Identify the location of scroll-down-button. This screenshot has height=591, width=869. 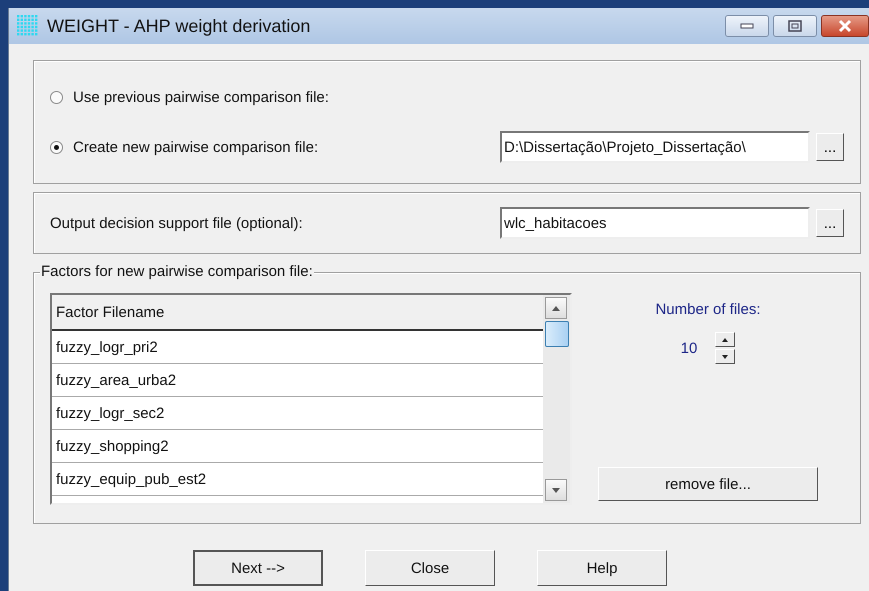
(556, 490).